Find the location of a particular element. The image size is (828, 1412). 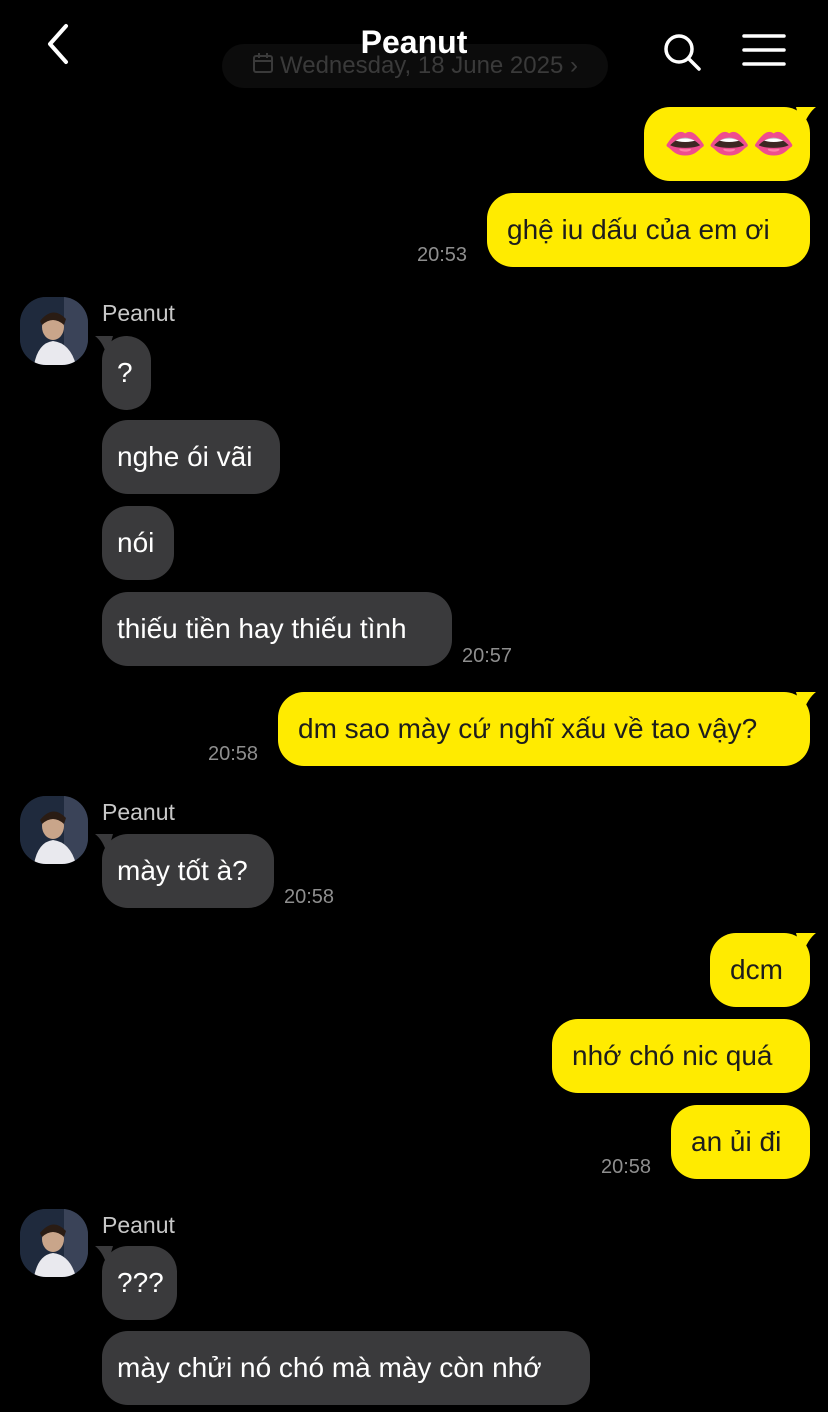

message-text: an ủi đi is located at coordinates (736, 1141).